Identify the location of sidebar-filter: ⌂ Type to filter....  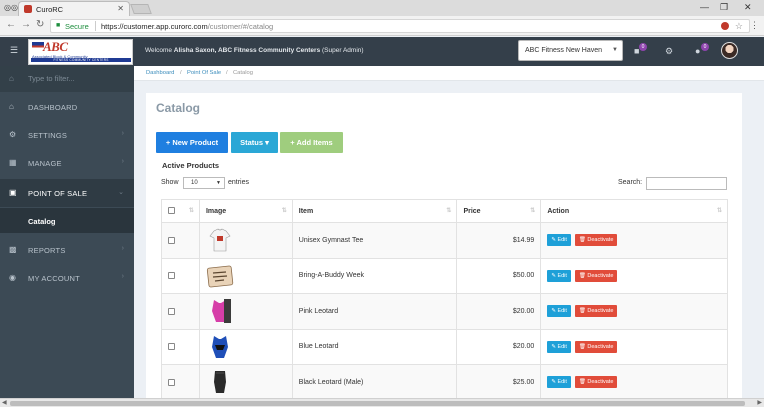
(67, 79).